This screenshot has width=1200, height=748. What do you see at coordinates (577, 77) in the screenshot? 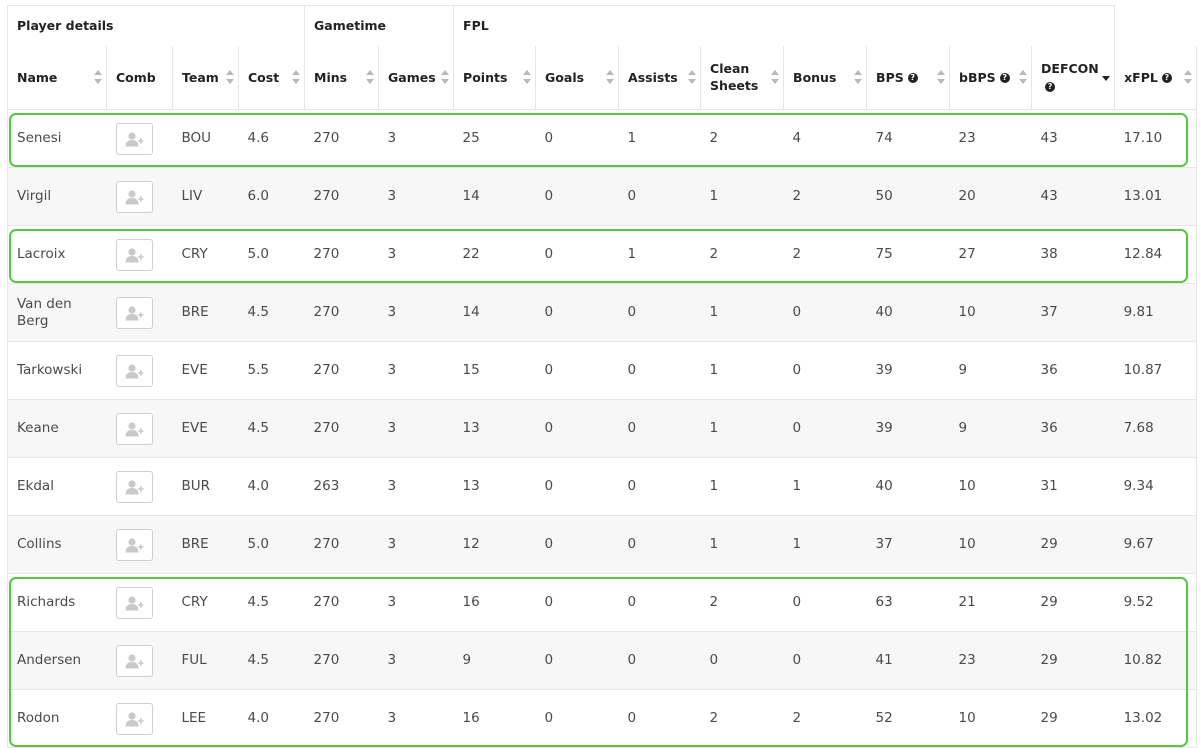
I see `column-header-goals: Goals` at bounding box center [577, 77].